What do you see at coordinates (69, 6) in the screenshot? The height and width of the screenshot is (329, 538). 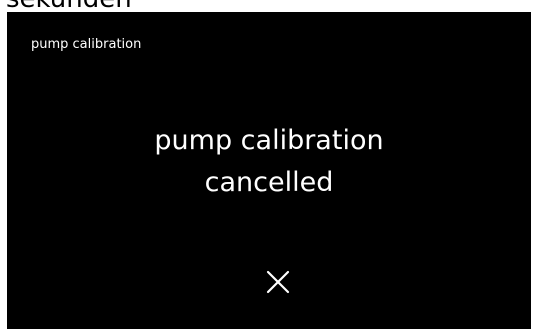 I see `overlay-caption: sekunden` at bounding box center [69, 6].